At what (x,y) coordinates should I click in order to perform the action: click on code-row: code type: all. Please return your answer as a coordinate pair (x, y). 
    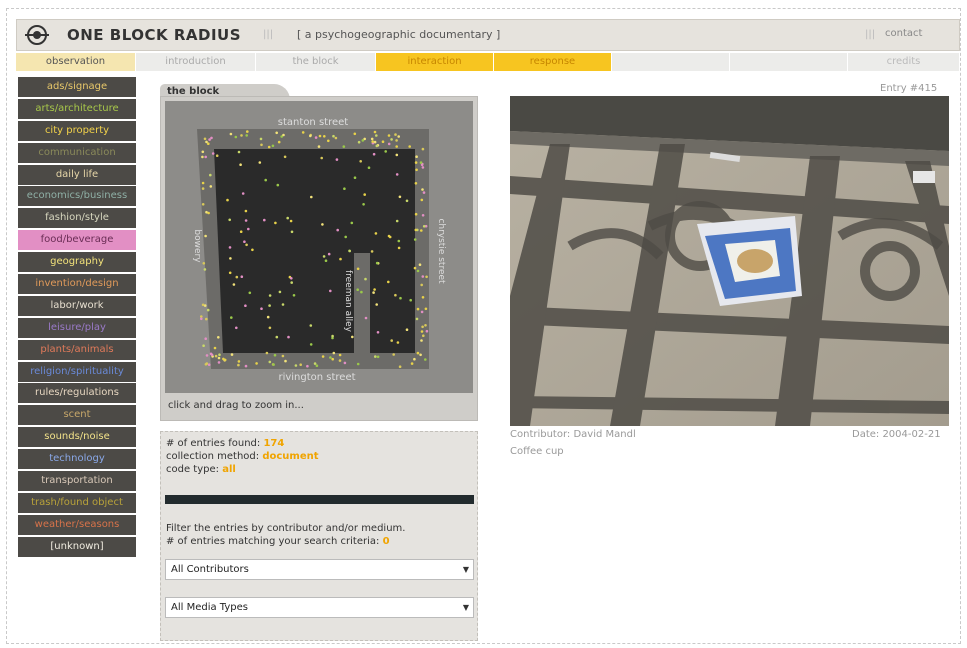
    Looking at the image, I should click on (201, 469).